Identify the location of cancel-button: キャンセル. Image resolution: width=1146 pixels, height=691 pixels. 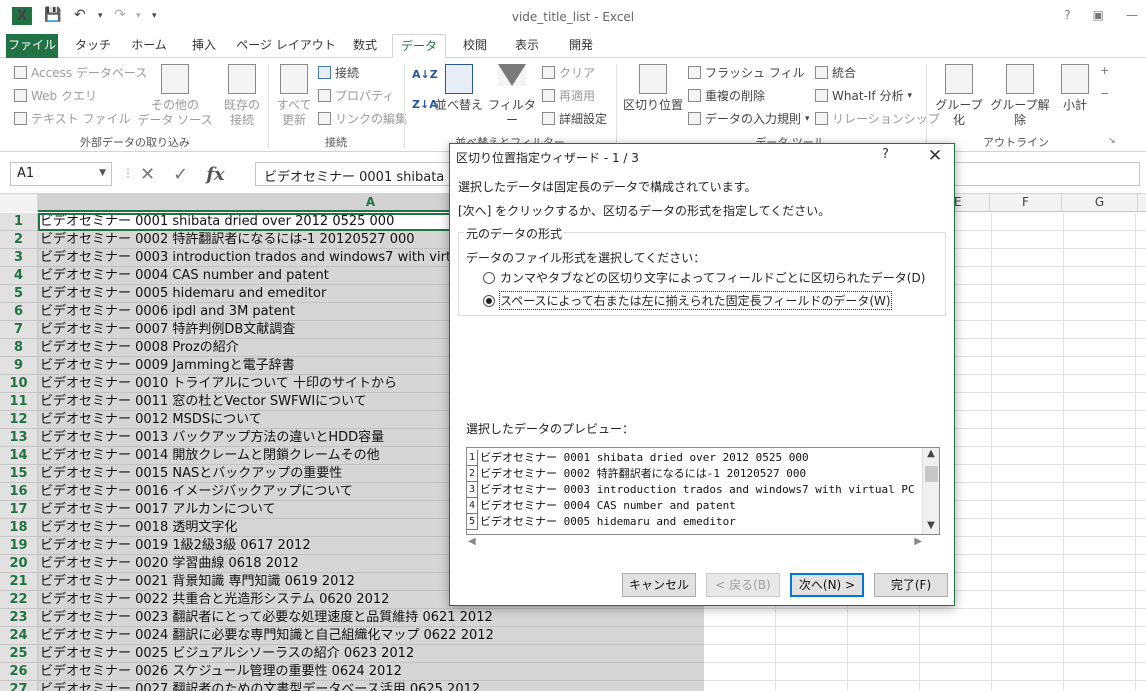
(659, 585).